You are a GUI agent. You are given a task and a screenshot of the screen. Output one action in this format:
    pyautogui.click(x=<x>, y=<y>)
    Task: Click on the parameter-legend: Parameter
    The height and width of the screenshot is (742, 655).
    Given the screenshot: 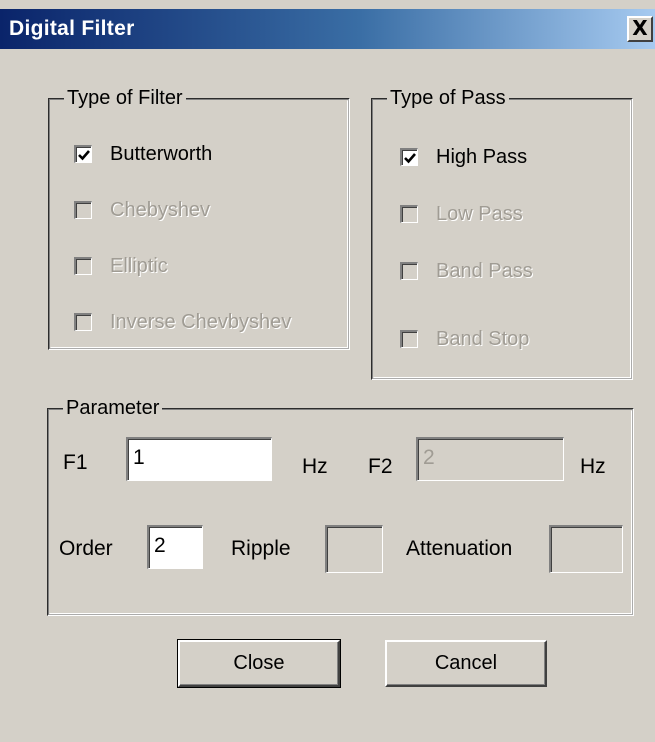 What is the action you would take?
    pyautogui.click(x=113, y=408)
    